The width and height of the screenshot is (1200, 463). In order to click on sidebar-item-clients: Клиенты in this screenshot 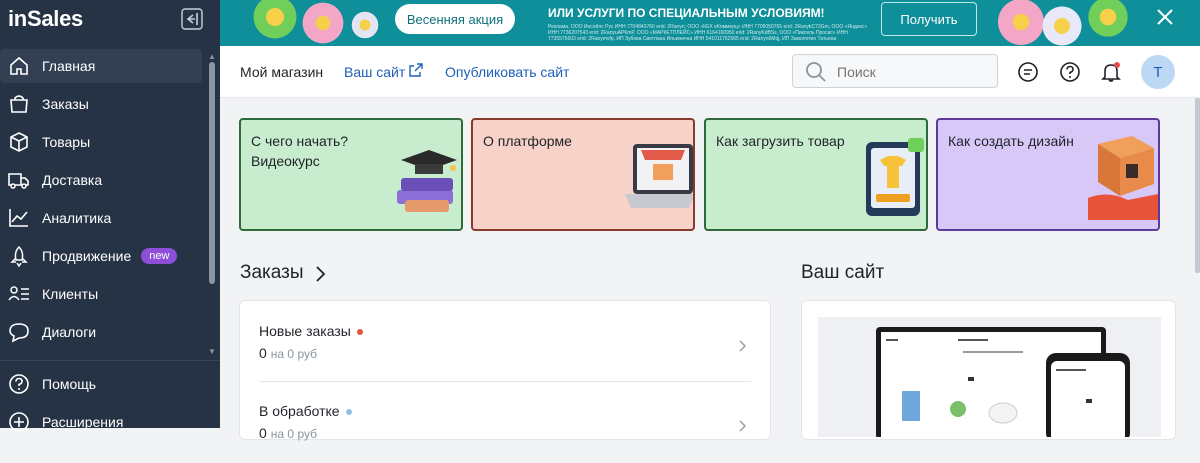, I will do `click(101, 294)`.